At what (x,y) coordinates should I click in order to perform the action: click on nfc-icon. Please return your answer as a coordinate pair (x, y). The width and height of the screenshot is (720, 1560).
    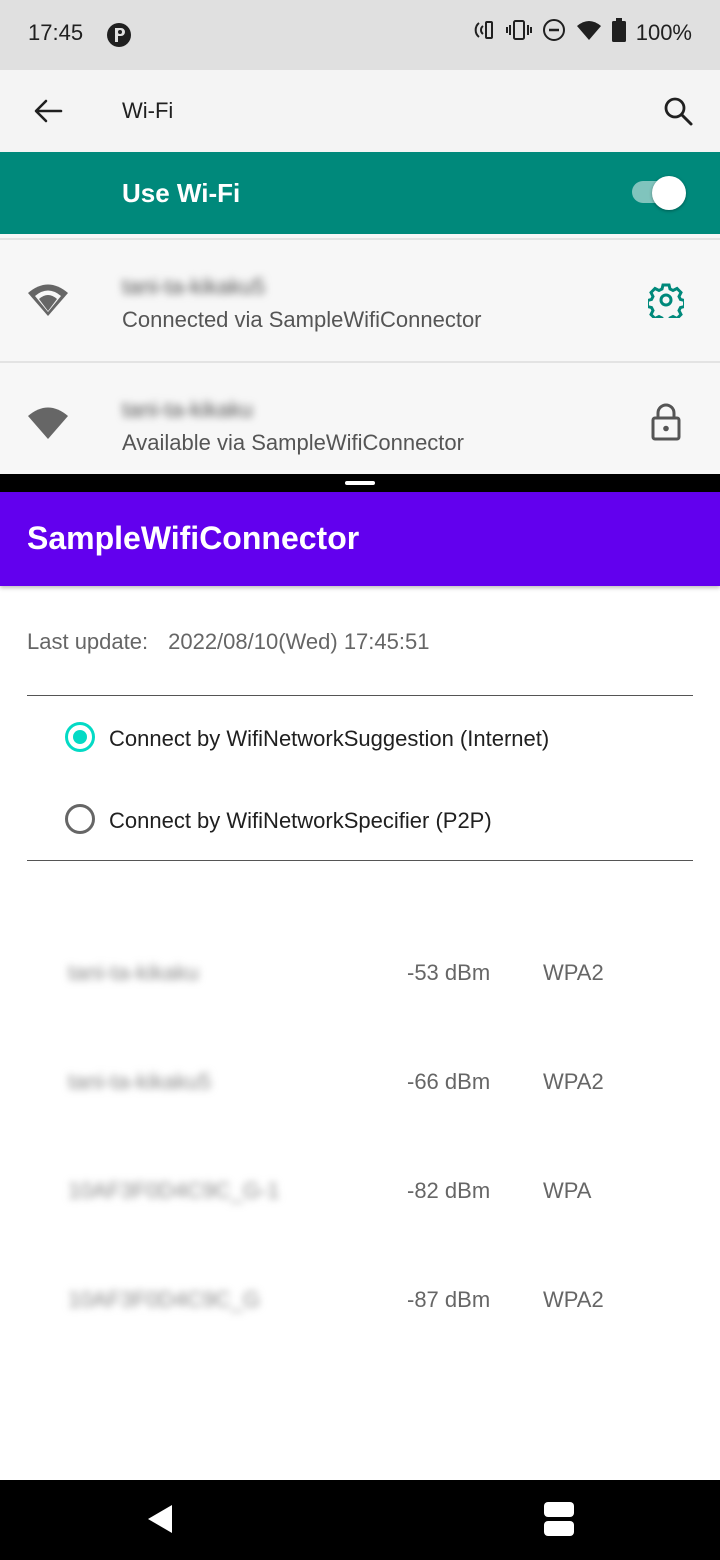
    Looking at the image, I should click on (484, 32).